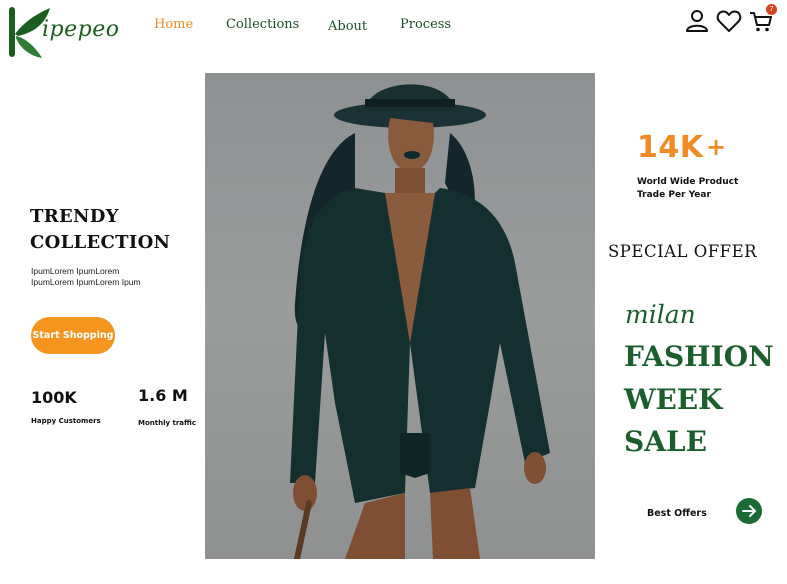 This screenshot has width=787, height=584. Describe the element at coordinates (173, 24) in the screenshot. I see `nav-item-home: Home` at that location.